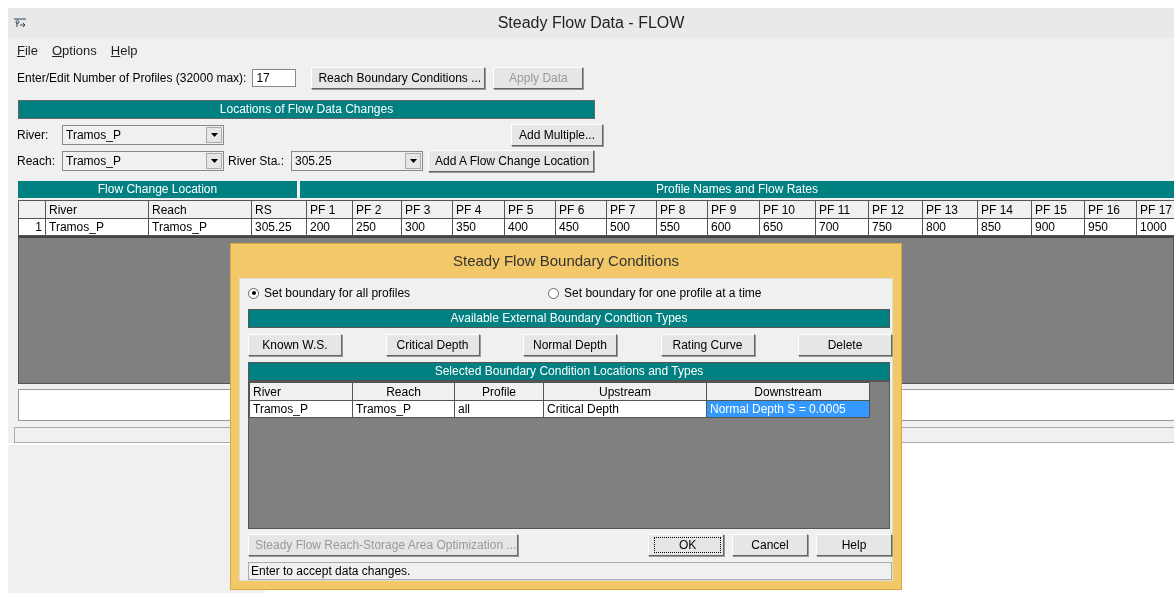 The width and height of the screenshot is (1174, 593). I want to click on profiles-label: Enter/Edit Number of Profiles (32000 max):, so click(132, 78).